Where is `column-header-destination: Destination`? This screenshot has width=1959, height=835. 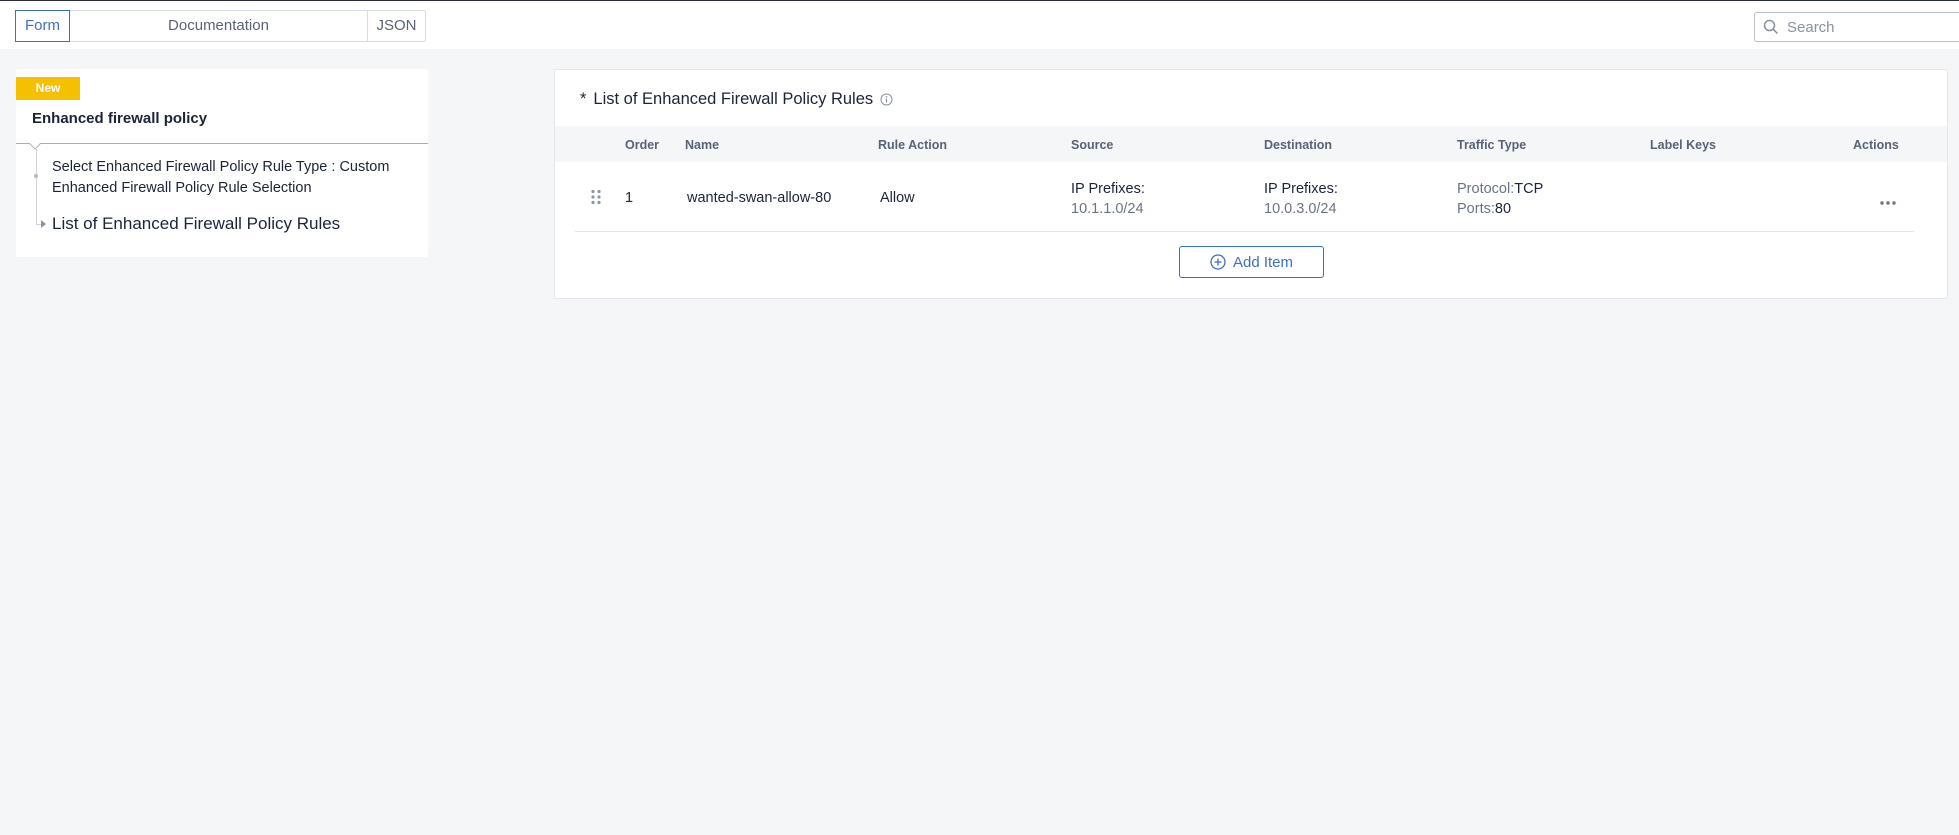
column-header-destination: Destination is located at coordinates (1298, 145).